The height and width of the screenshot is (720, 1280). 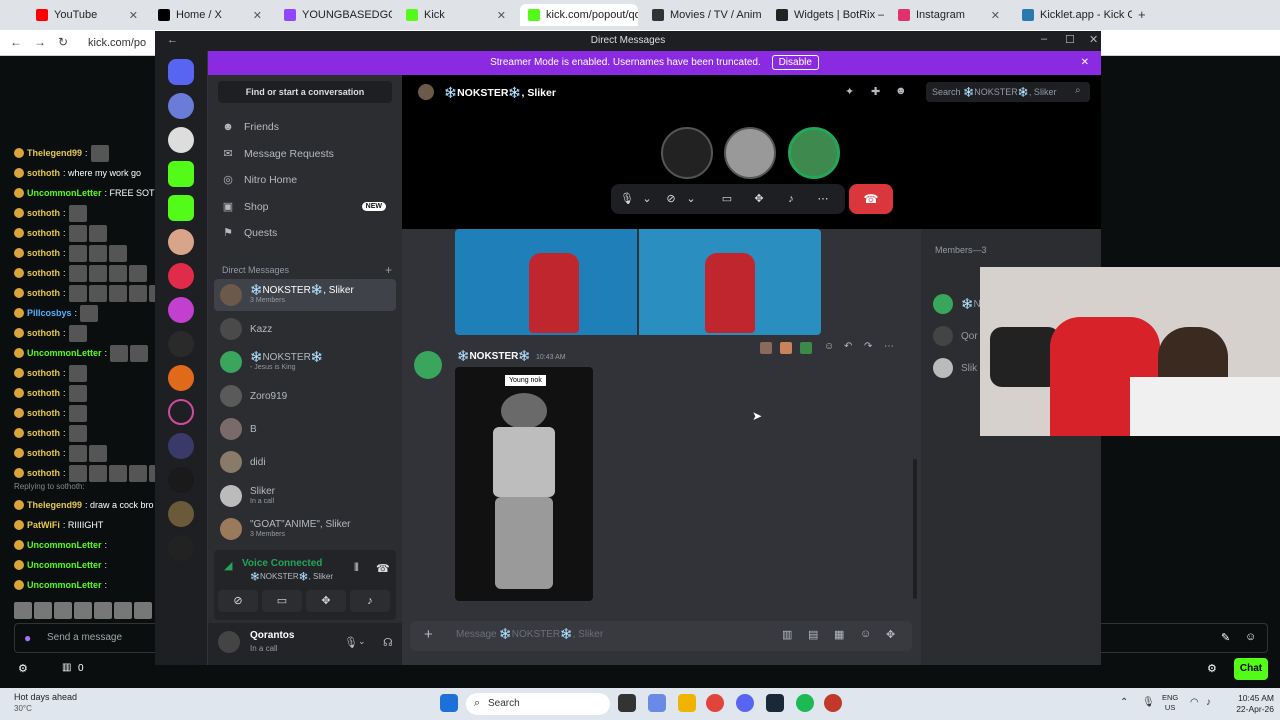 What do you see at coordinates (833, 703) in the screenshot?
I see `app-icon` at bounding box center [833, 703].